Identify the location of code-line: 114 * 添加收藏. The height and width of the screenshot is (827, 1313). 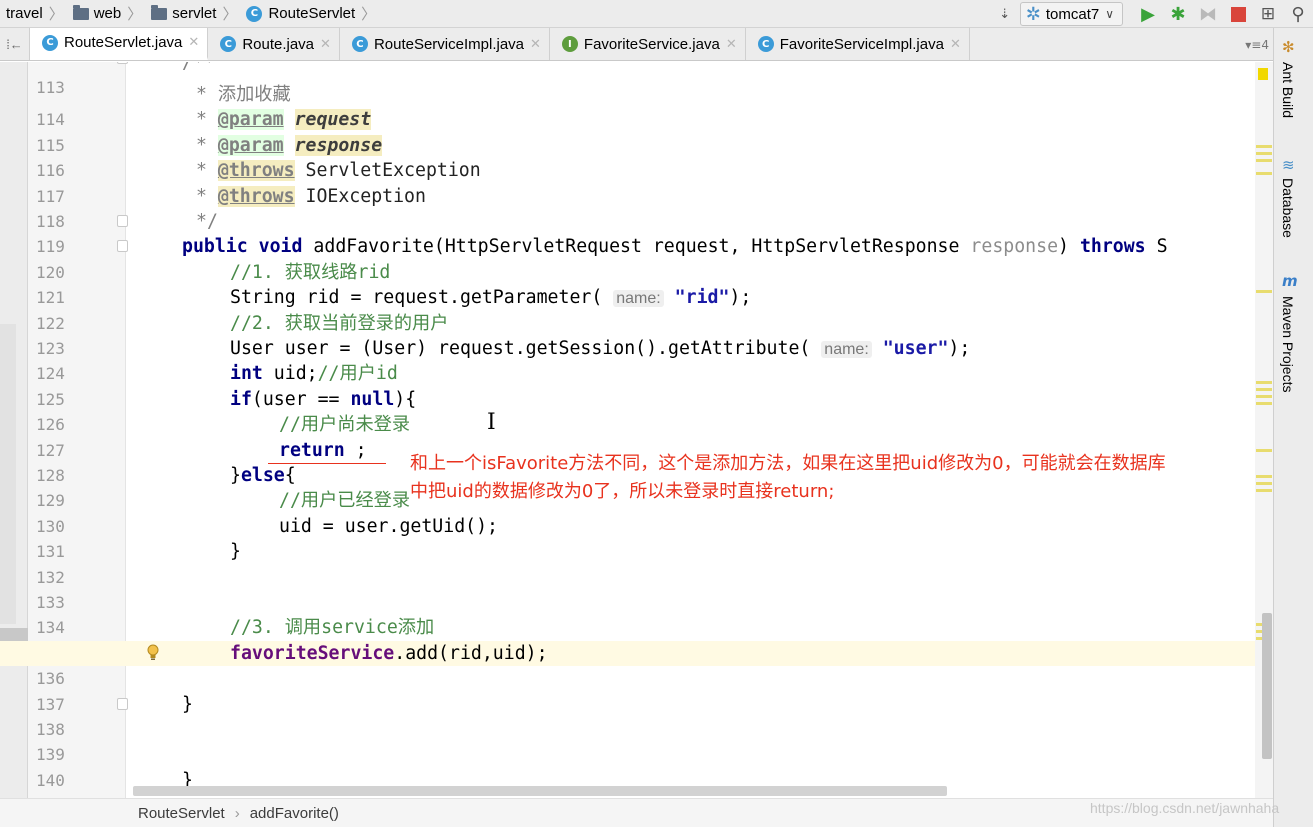
(636, 105).